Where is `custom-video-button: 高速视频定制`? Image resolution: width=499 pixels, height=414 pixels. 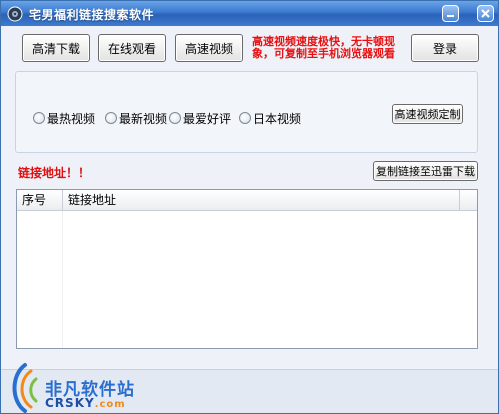
custom-video-button: 高速视频定制 is located at coordinates (427, 114).